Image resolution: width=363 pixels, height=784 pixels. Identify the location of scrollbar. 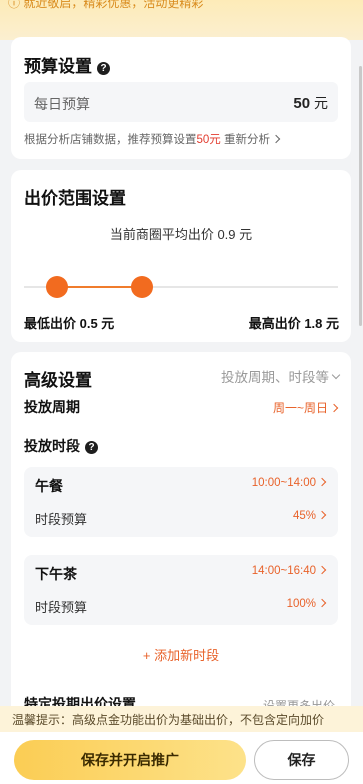
(360, 196).